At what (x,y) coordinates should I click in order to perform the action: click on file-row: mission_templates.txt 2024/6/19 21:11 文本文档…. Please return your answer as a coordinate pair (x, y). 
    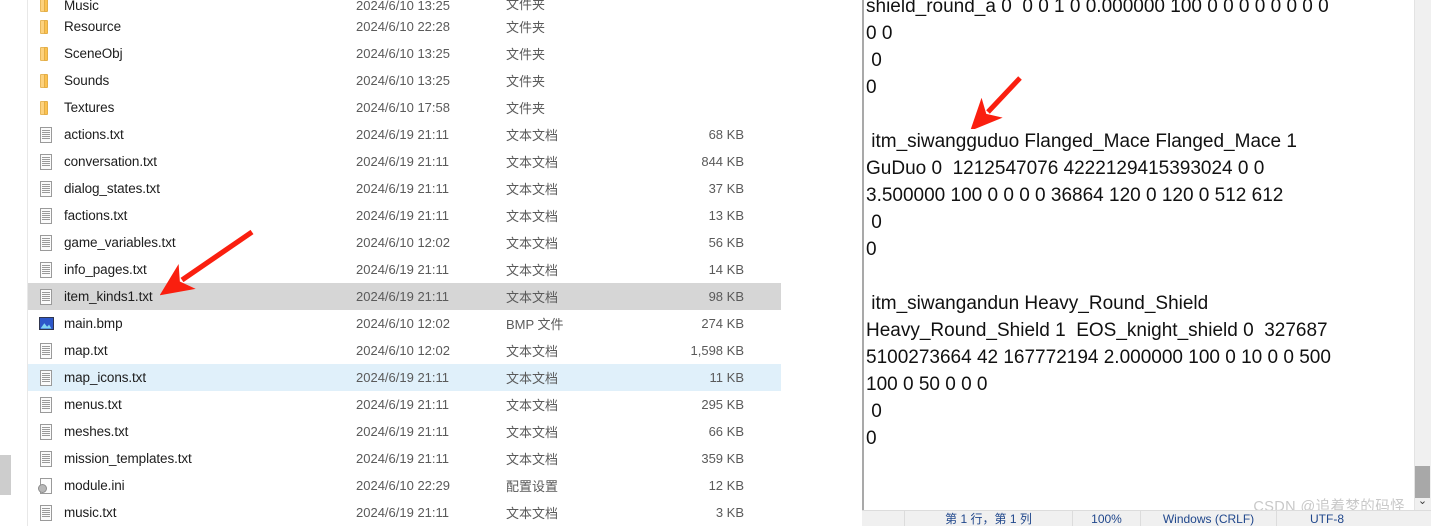
    Looking at the image, I should click on (404, 458).